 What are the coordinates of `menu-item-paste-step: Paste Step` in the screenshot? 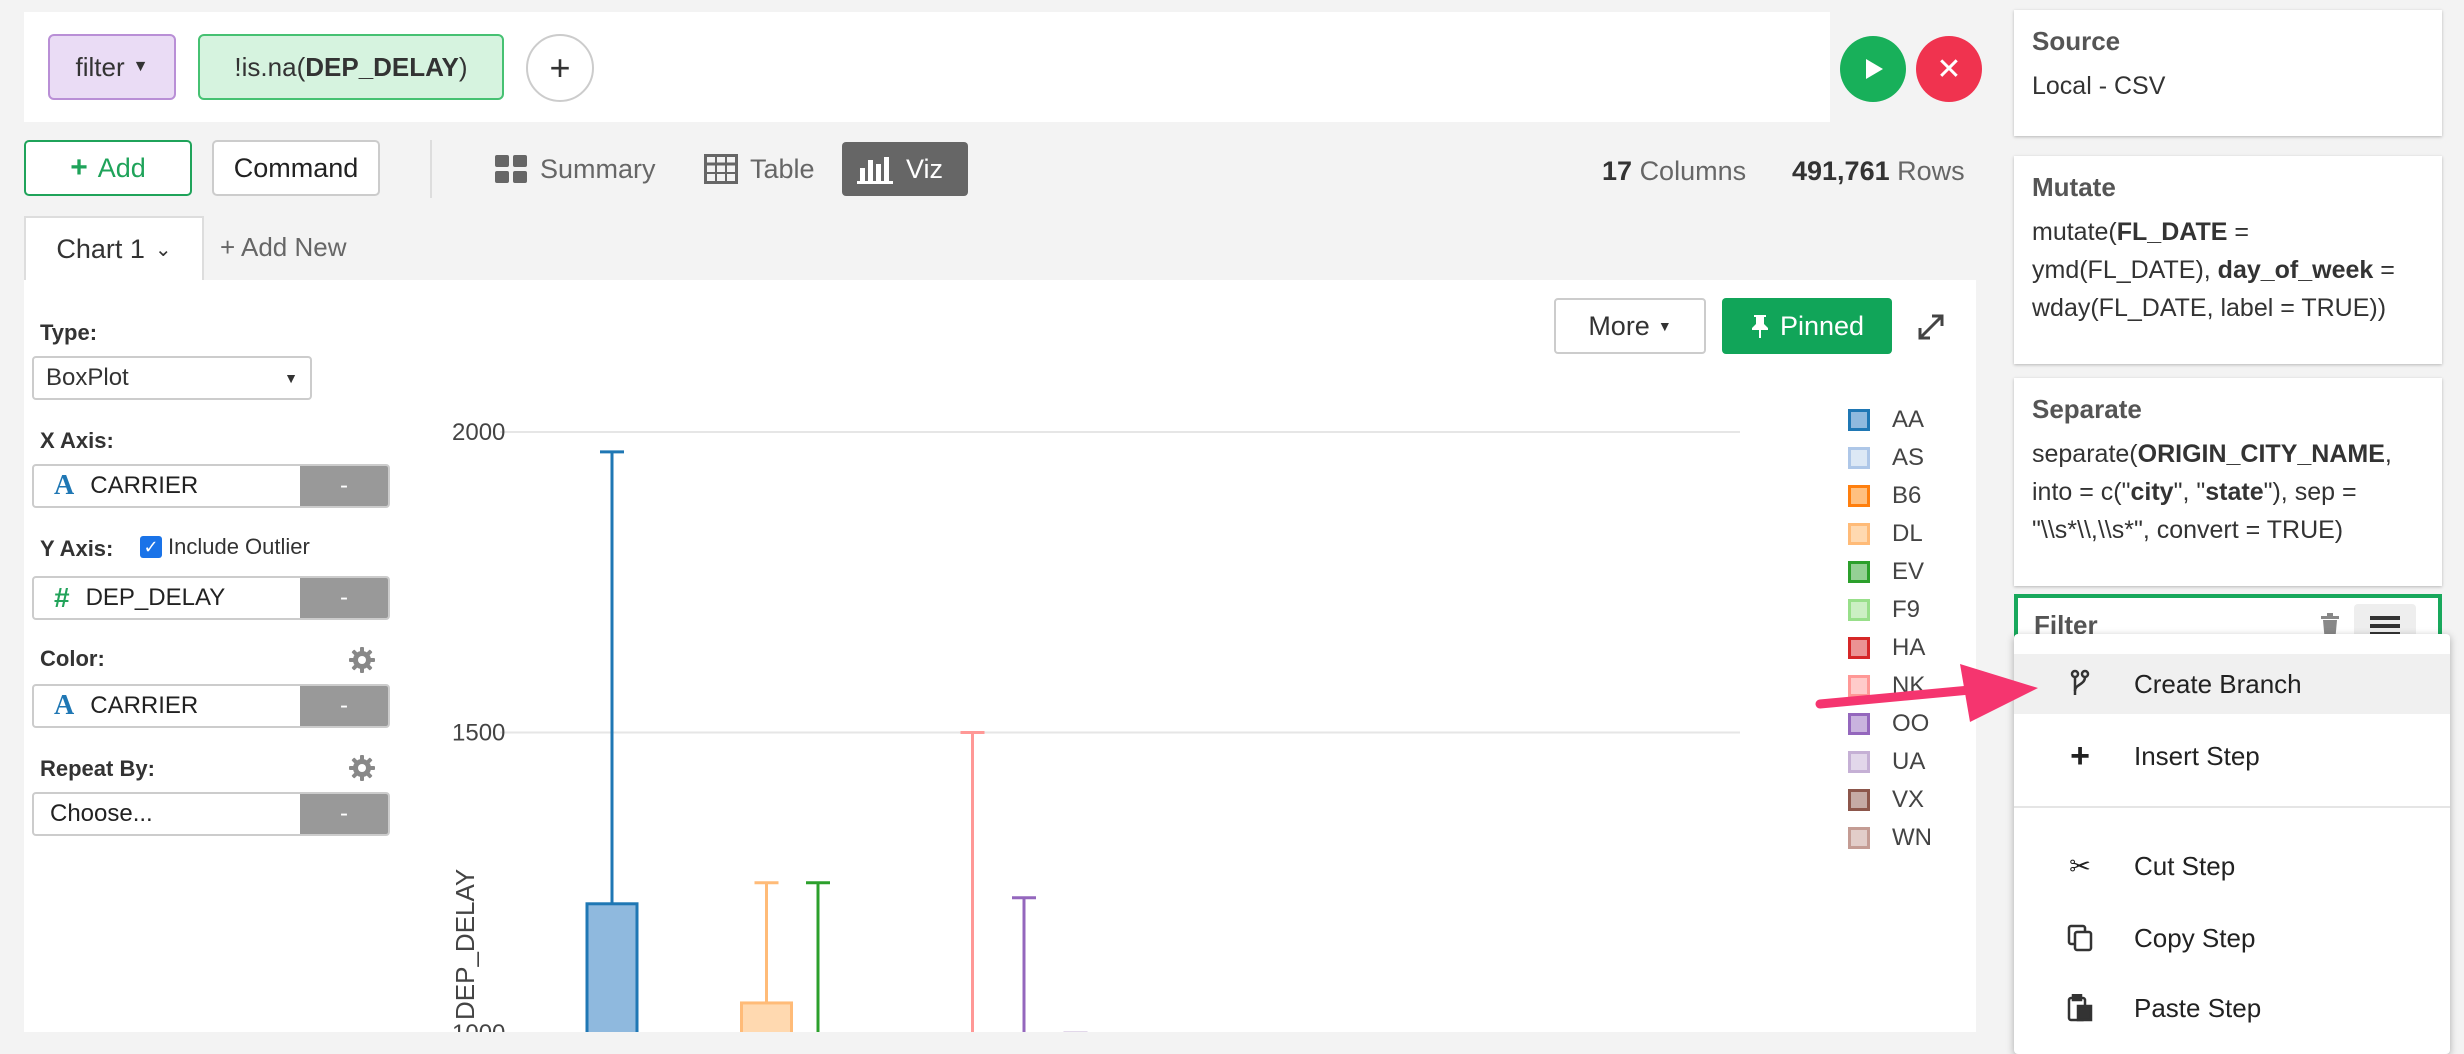 It's located at (2232, 1008).